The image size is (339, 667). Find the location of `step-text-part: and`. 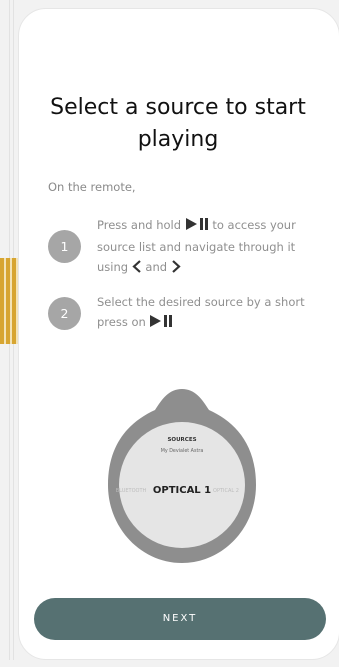

step-text-part: and is located at coordinates (156, 267).